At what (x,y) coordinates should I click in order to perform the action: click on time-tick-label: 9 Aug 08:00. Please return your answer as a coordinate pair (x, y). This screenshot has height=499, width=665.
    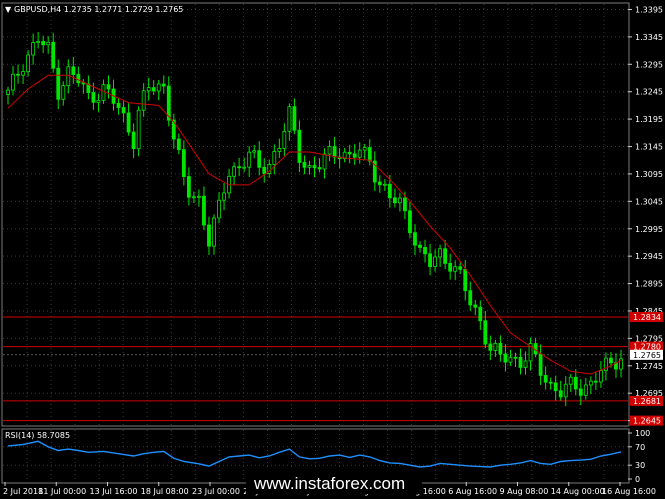
    Looking at the image, I should click on (524, 491).